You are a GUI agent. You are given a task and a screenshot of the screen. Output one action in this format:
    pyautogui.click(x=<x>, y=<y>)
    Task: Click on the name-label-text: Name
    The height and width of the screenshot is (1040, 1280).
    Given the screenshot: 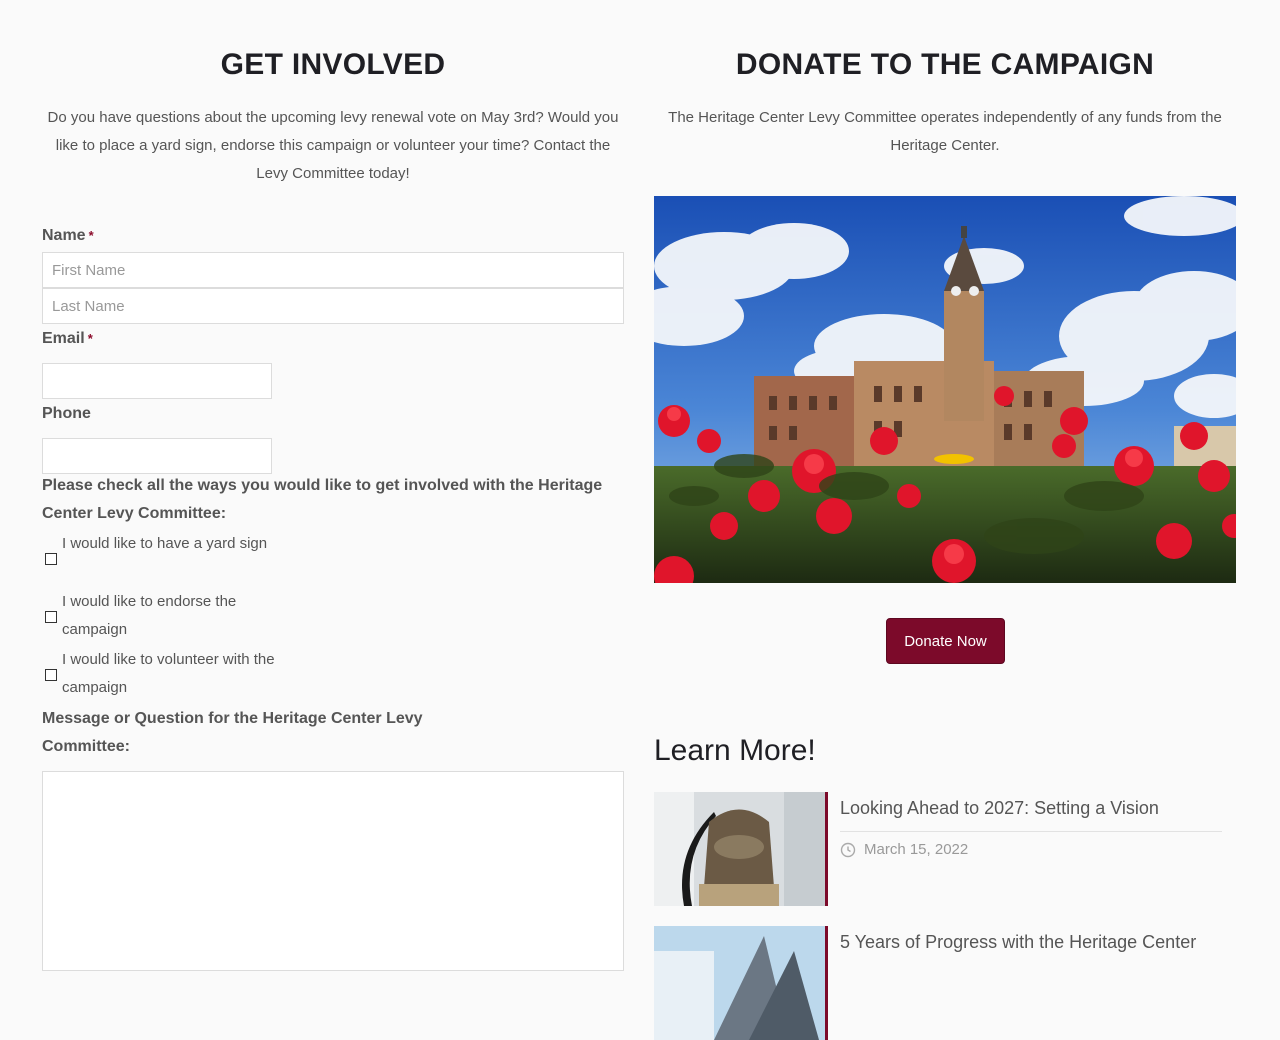 What is the action you would take?
    pyautogui.click(x=64, y=235)
    